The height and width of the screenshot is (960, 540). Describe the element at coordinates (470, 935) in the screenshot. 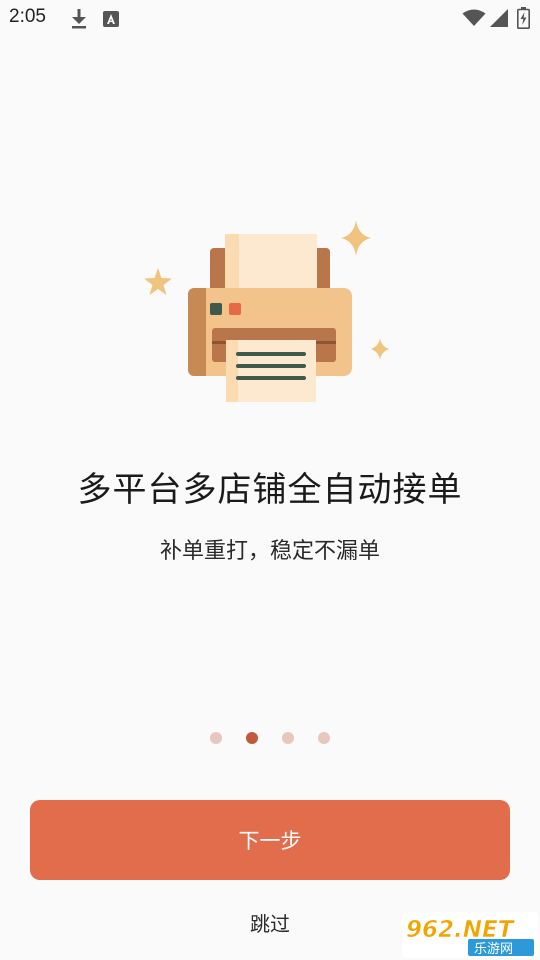

I see `watermark-logo: 962.NET 乐游网` at that location.